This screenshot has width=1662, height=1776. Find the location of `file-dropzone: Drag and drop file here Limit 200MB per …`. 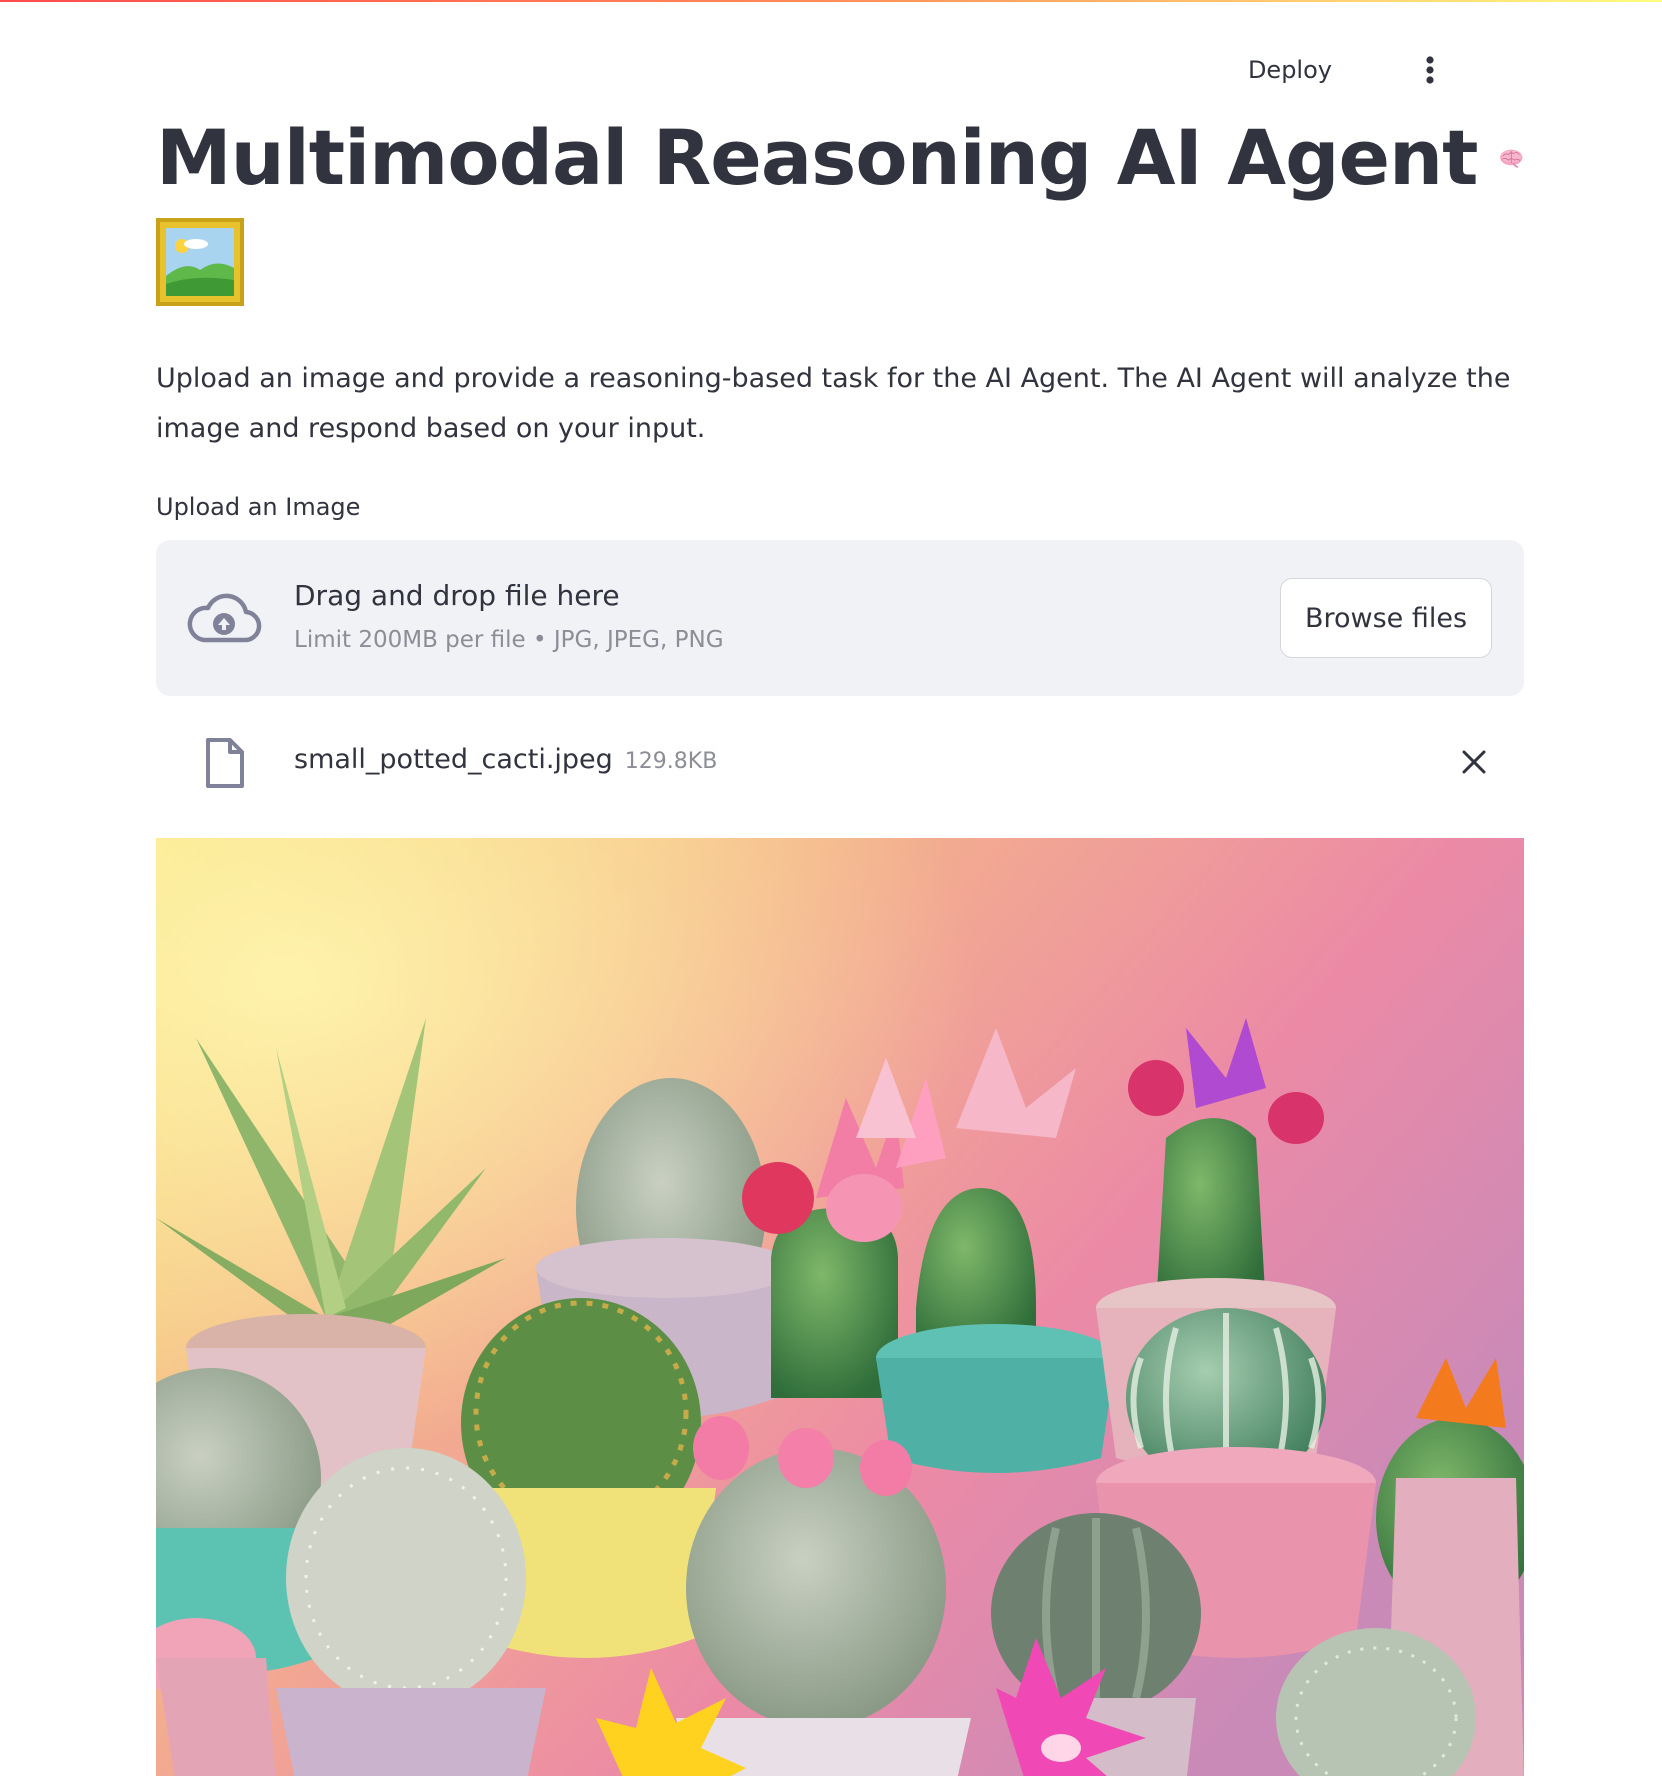

file-dropzone: Drag and drop file here Limit 200MB per … is located at coordinates (840, 618).